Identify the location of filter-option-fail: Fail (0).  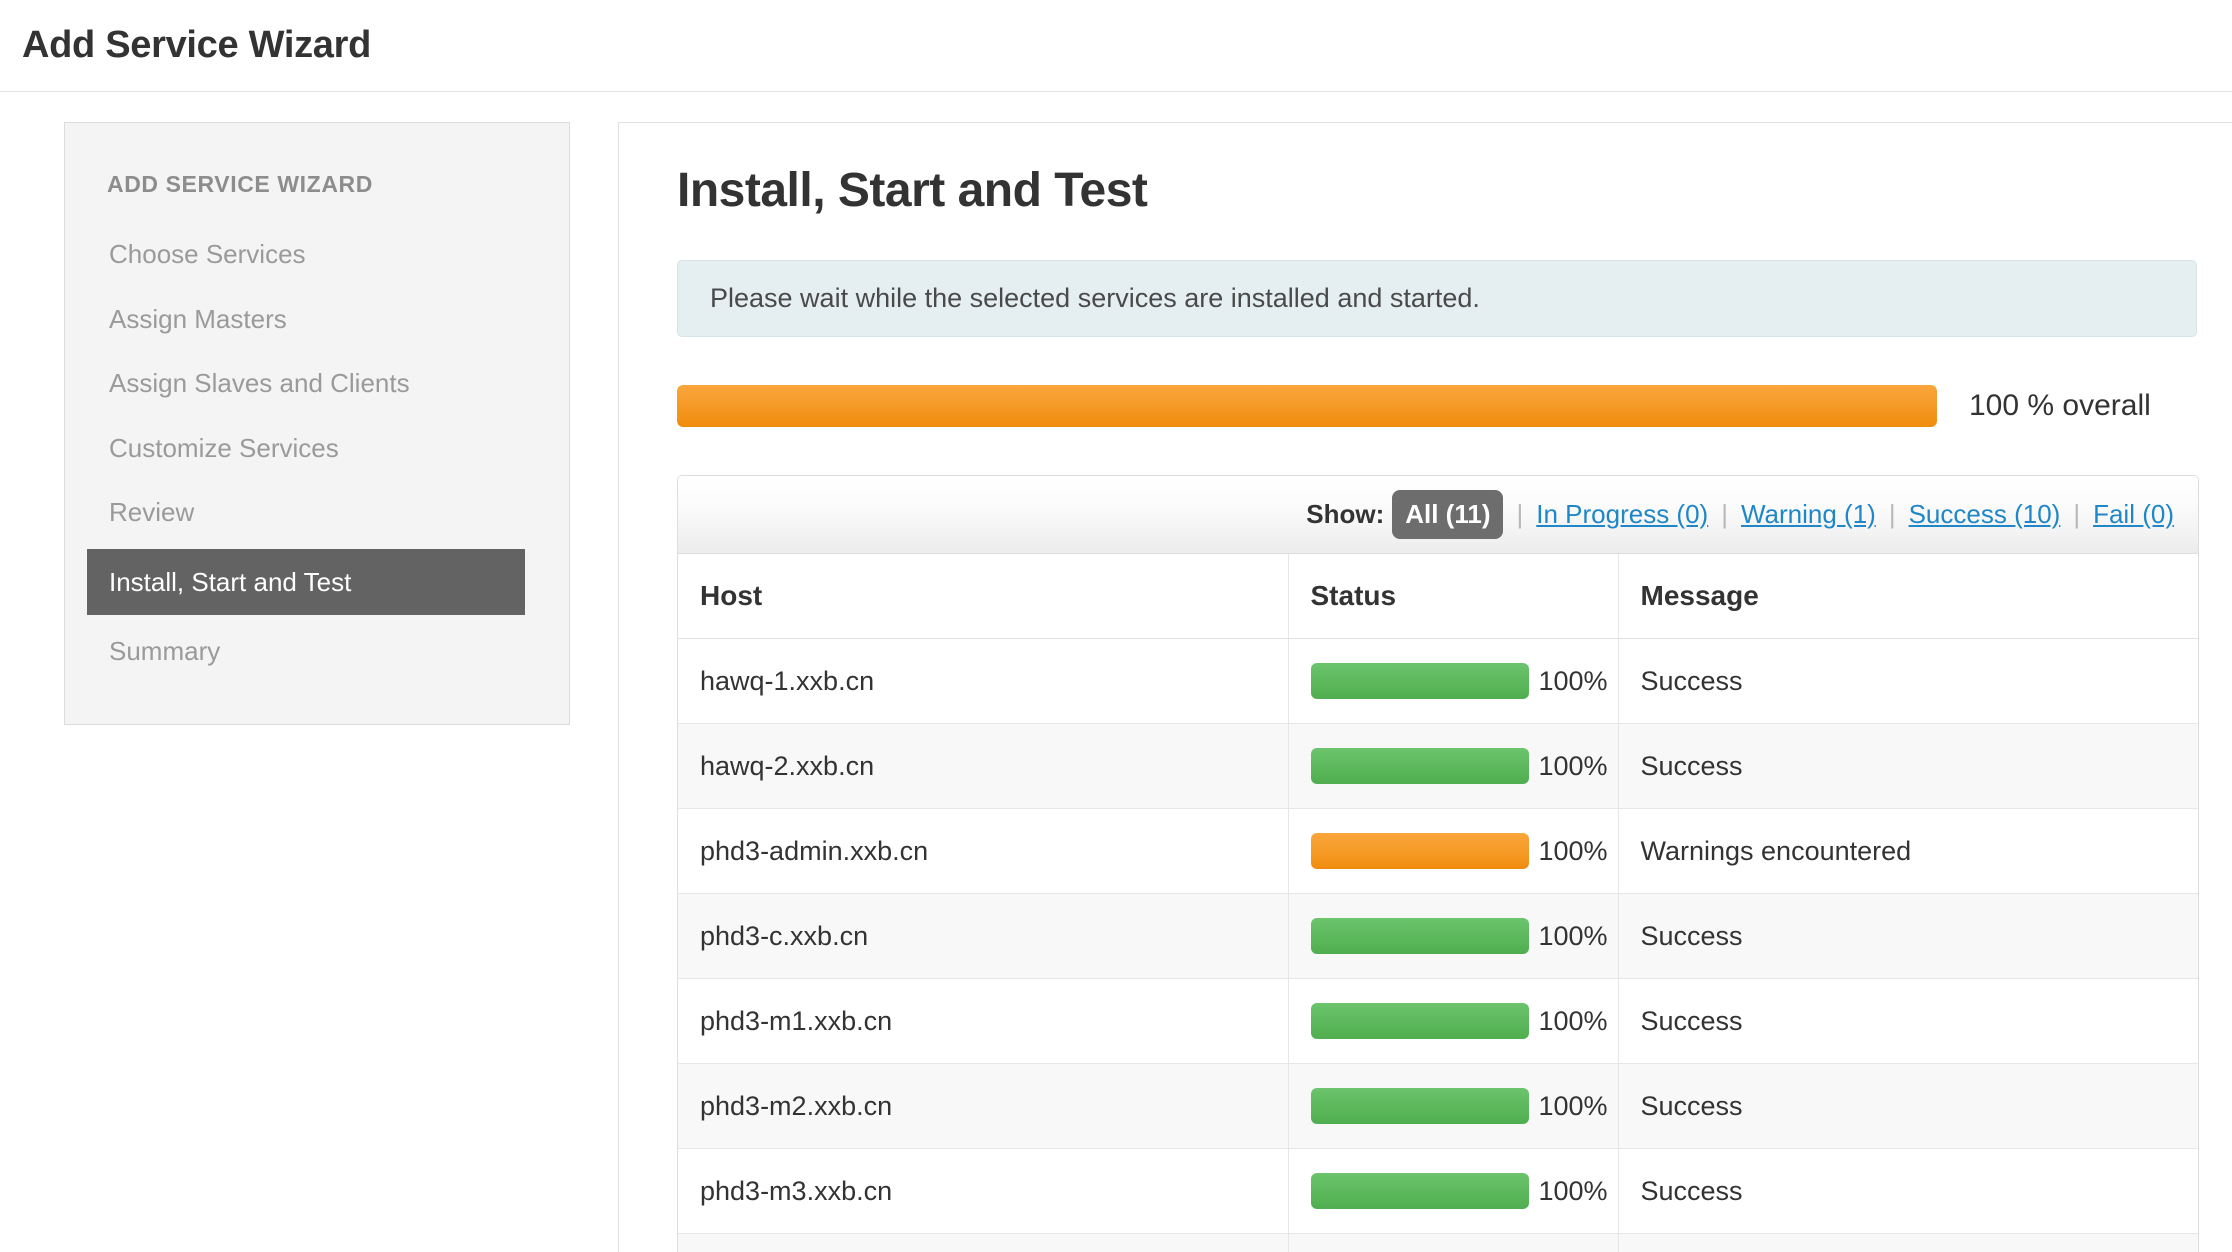
(2133, 514).